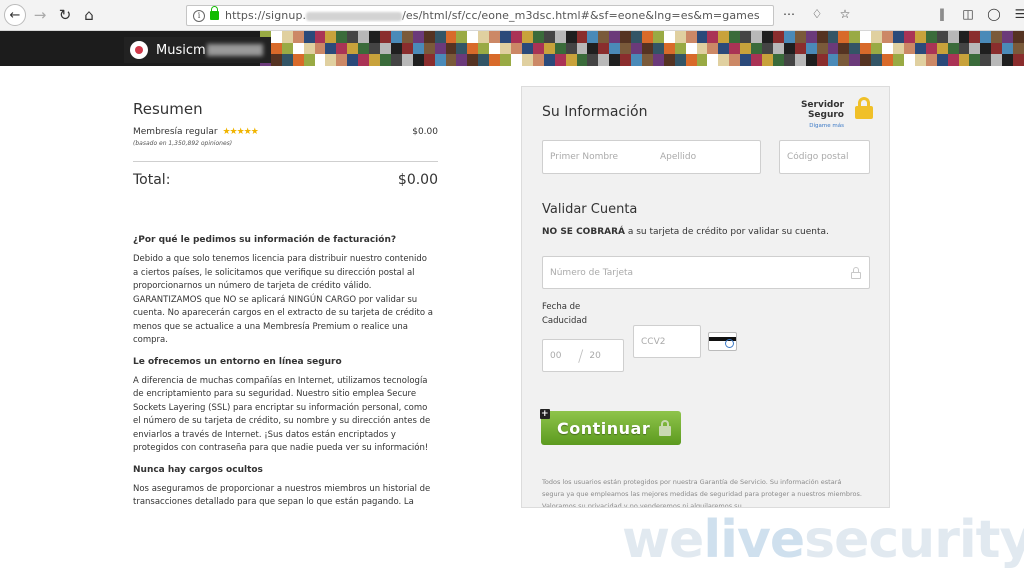 The image size is (1024, 582). I want to click on card-number-field, so click(706, 272).